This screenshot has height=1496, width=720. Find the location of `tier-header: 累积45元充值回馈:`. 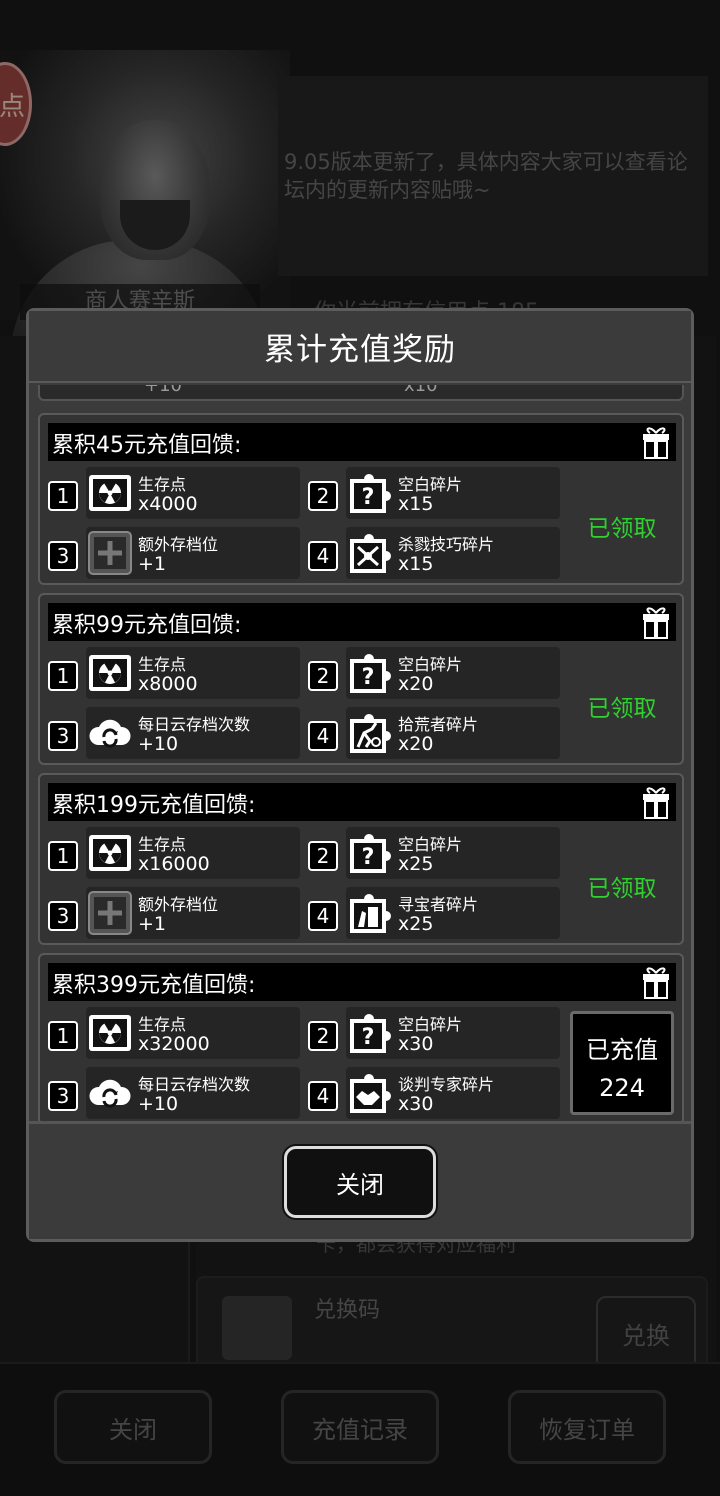

tier-header: 累积45元充值回馈: is located at coordinates (362, 442).